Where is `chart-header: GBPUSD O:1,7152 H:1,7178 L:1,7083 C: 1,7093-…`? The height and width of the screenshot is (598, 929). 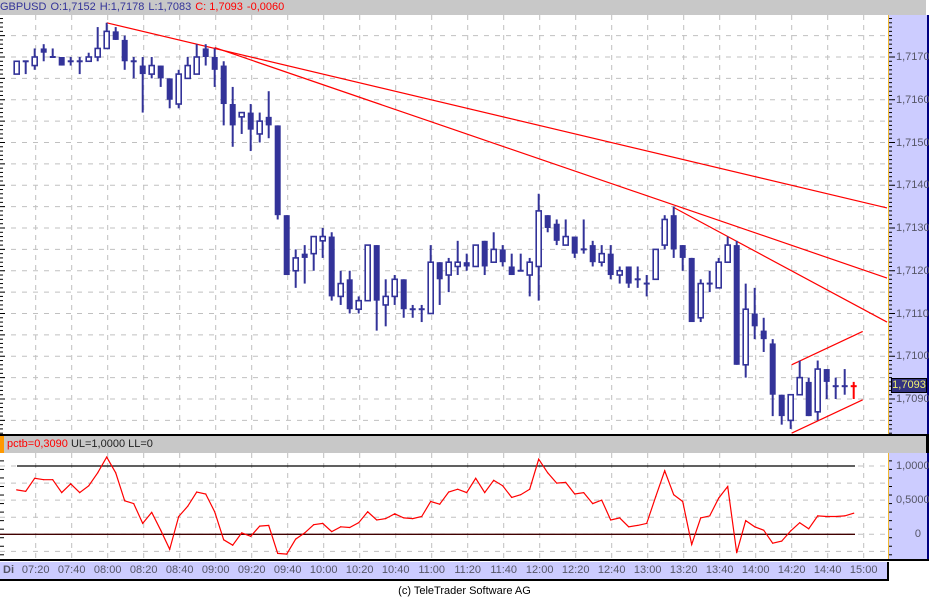 chart-header: GBPUSD O:1,7152 H:1,7178 L:1,7083 C: 1,7093-… is located at coordinates (463, 7).